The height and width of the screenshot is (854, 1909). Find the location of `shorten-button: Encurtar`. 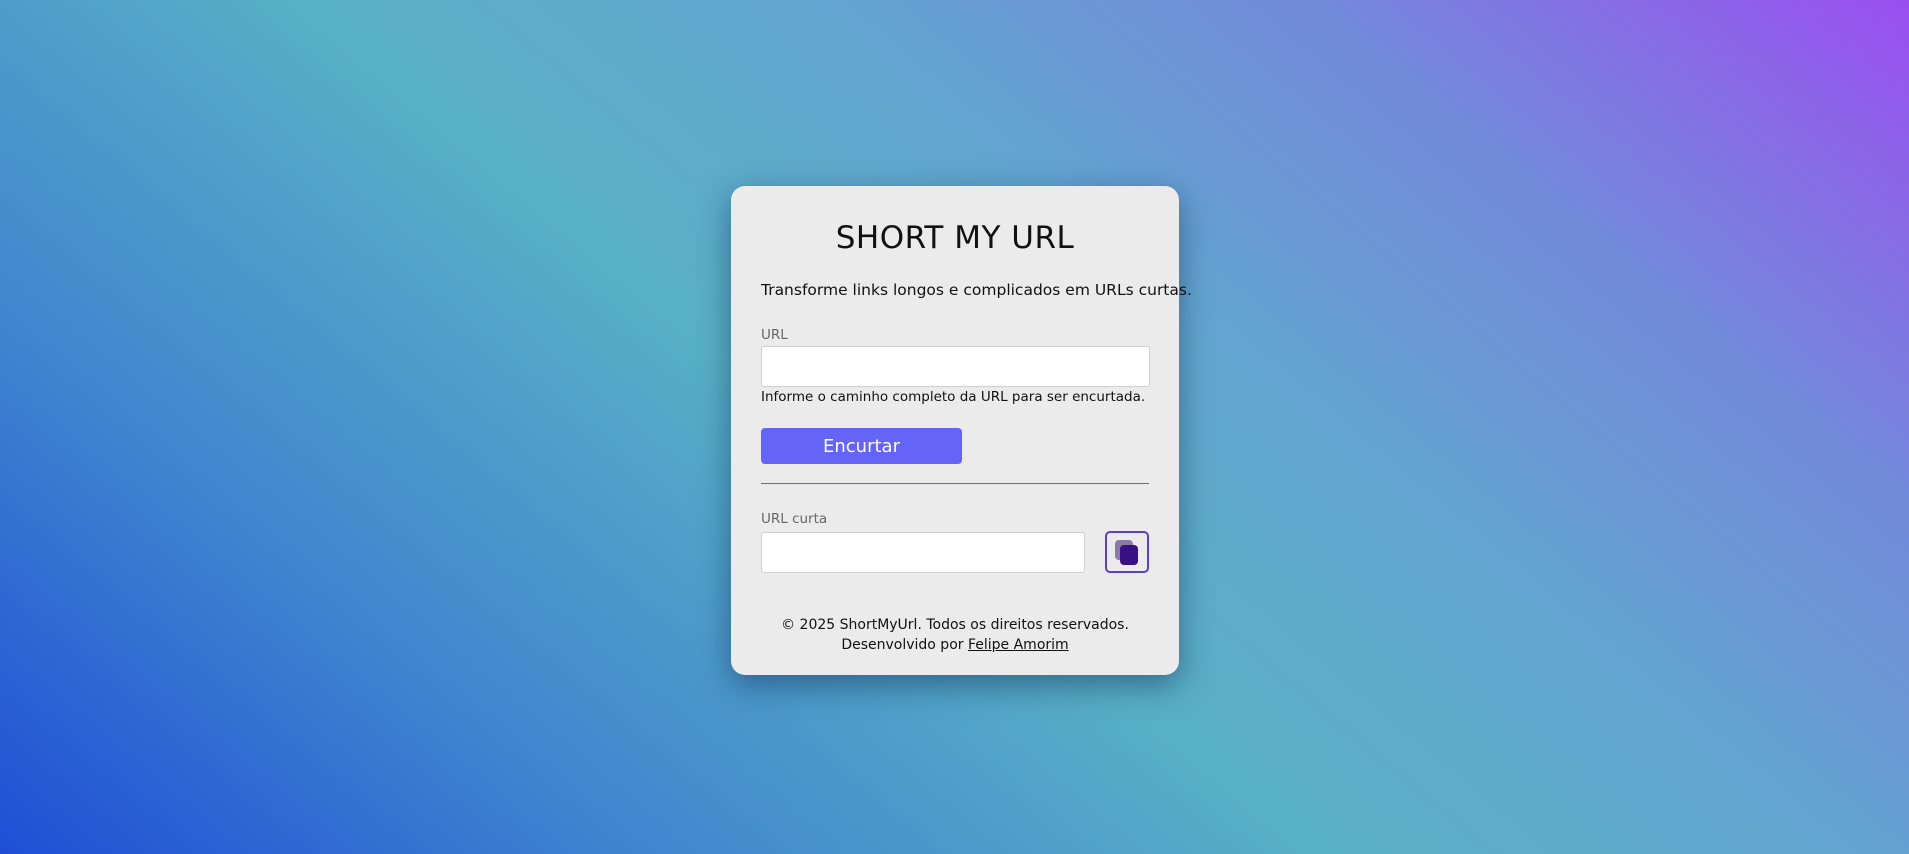

shorten-button: Encurtar is located at coordinates (861, 446).